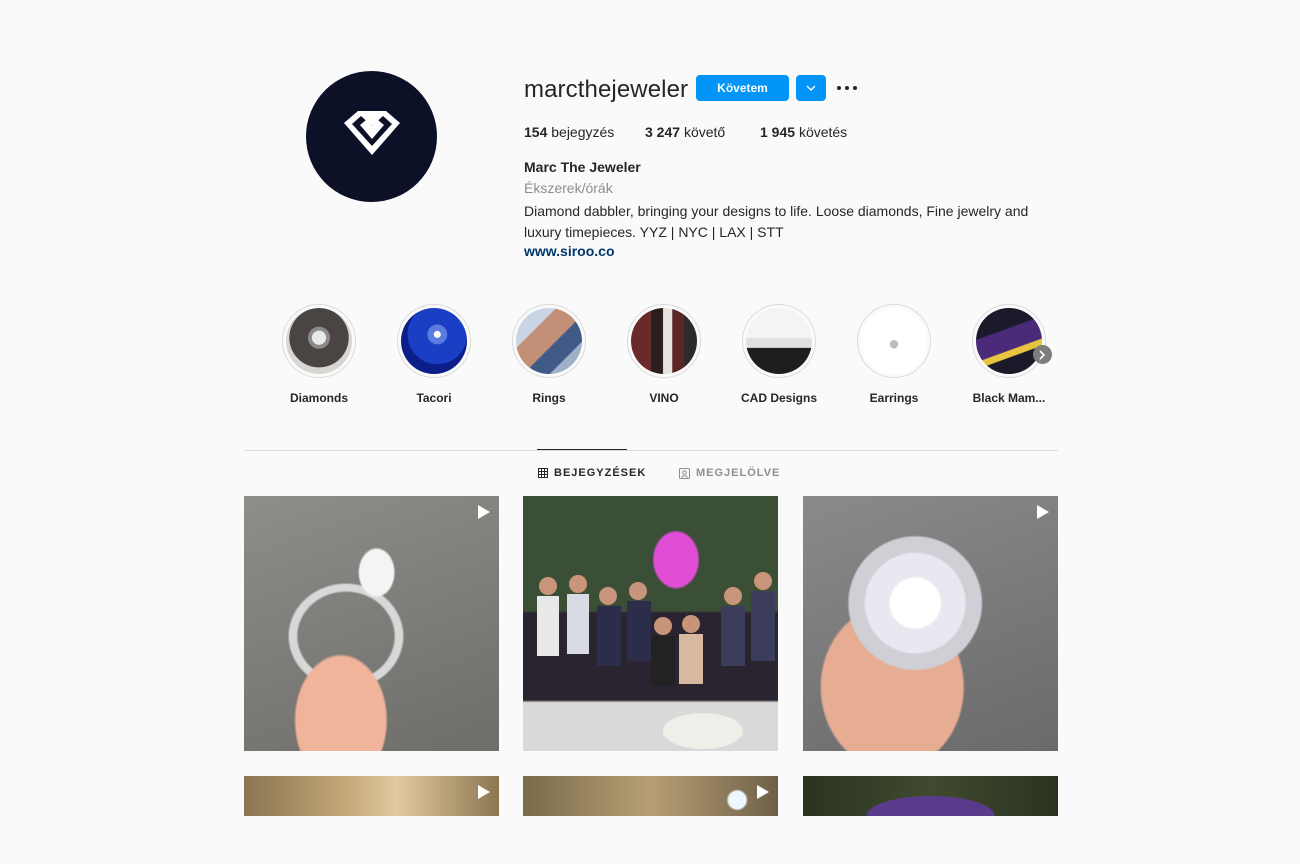  What do you see at coordinates (663, 132) in the screenshot?
I see `followers-count: 3 247` at bounding box center [663, 132].